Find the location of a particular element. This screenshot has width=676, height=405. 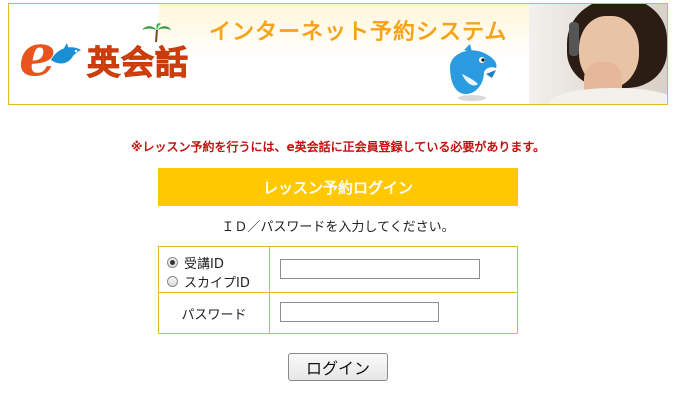

password-input-cell is located at coordinates (393, 313).